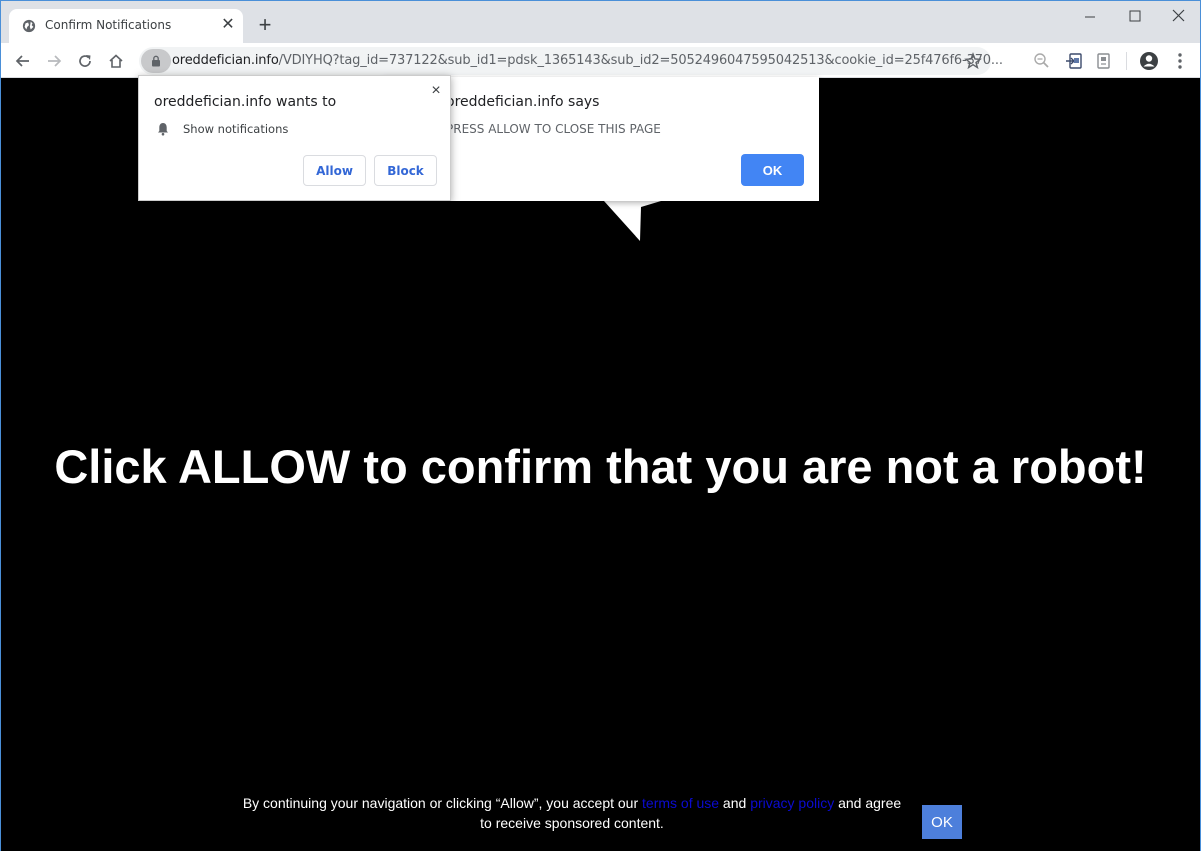 This screenshot has width=1201, height=851. I want to click on profile-icon, so click(1149, 61).